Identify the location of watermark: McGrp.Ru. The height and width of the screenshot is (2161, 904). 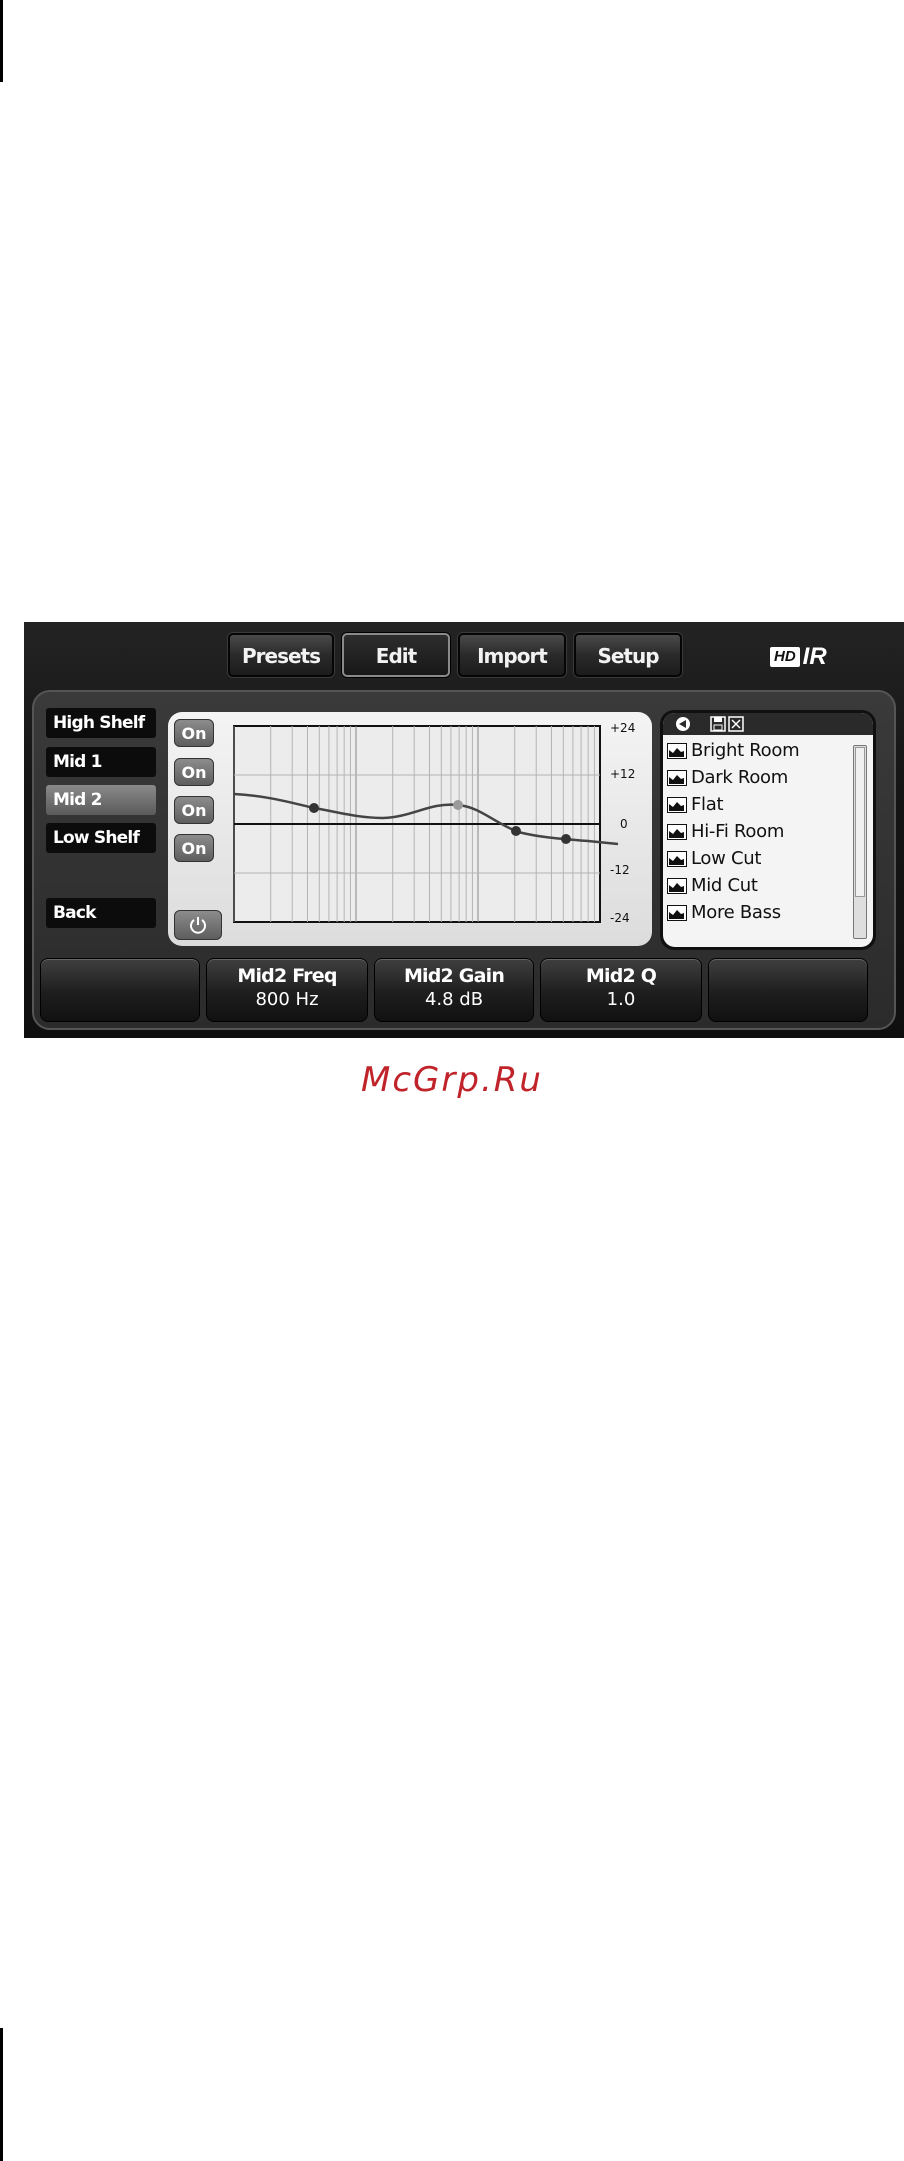
(452, 1080).